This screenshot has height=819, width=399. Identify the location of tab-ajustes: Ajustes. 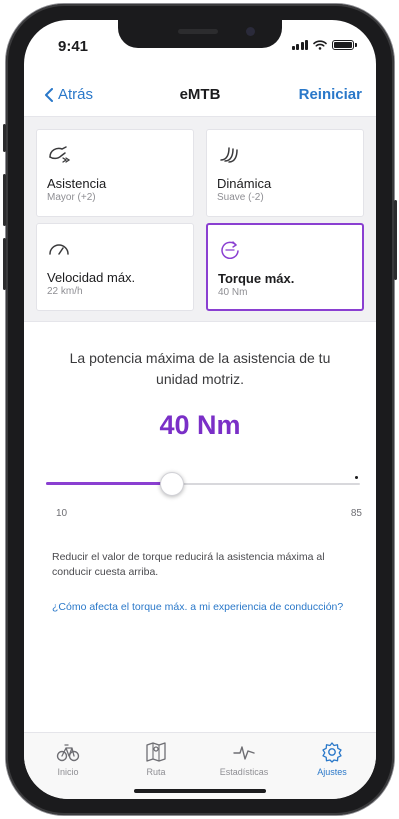
(332, 759).